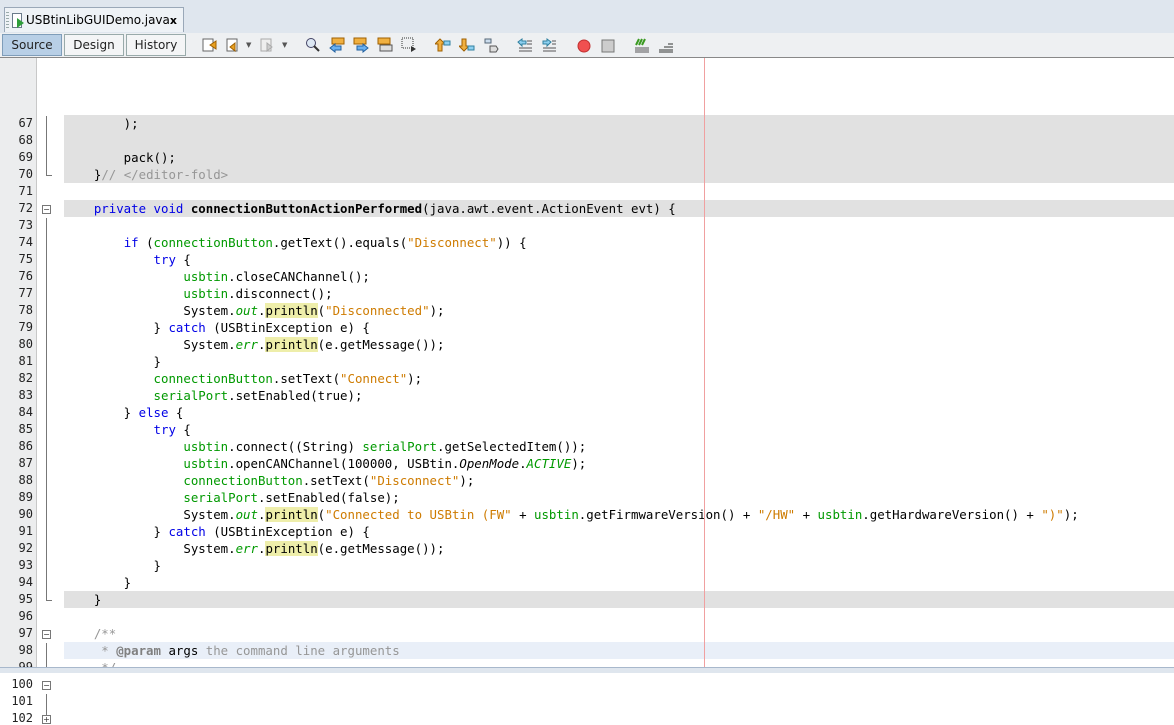 This screenshot has width=1174, height=725. I want to click on uncomment-icon, so click(666, 45).